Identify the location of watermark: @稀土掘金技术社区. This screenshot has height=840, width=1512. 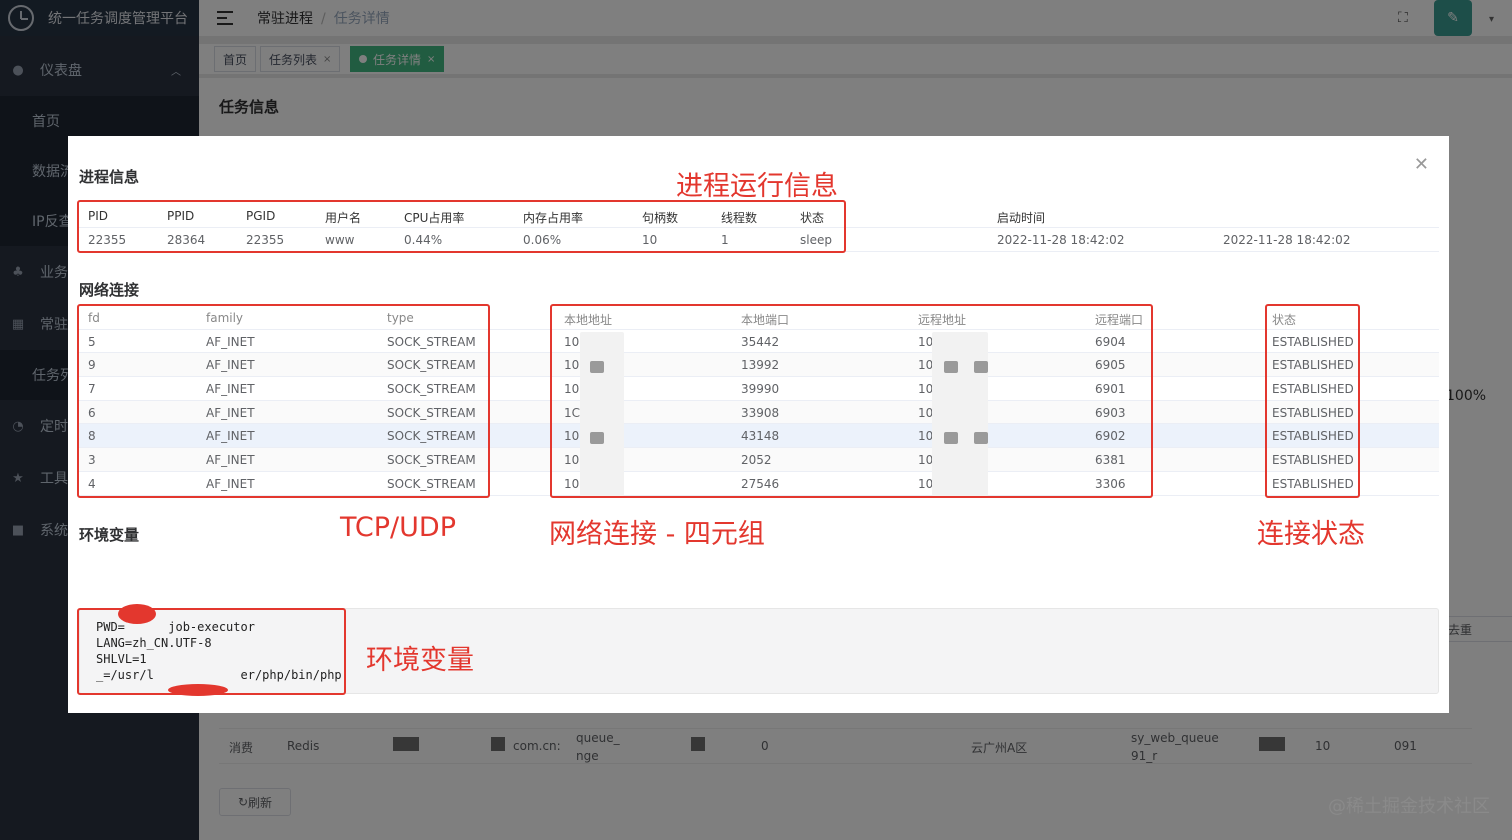
(1409, 806).